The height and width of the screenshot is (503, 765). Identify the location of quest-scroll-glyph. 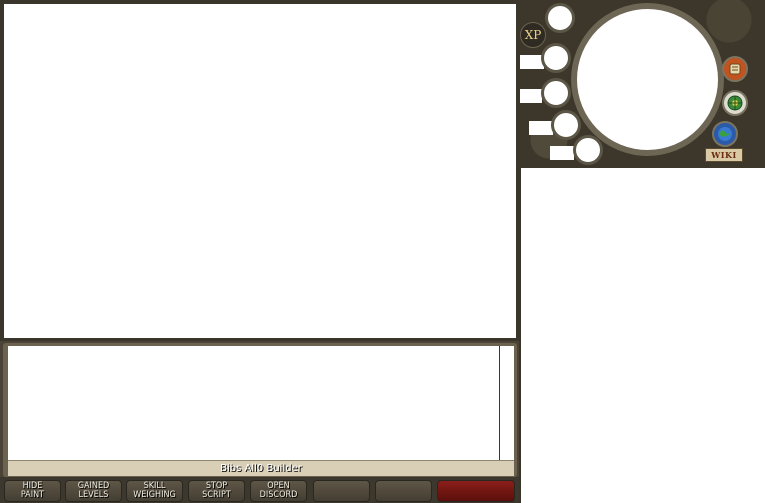
(735, 69).